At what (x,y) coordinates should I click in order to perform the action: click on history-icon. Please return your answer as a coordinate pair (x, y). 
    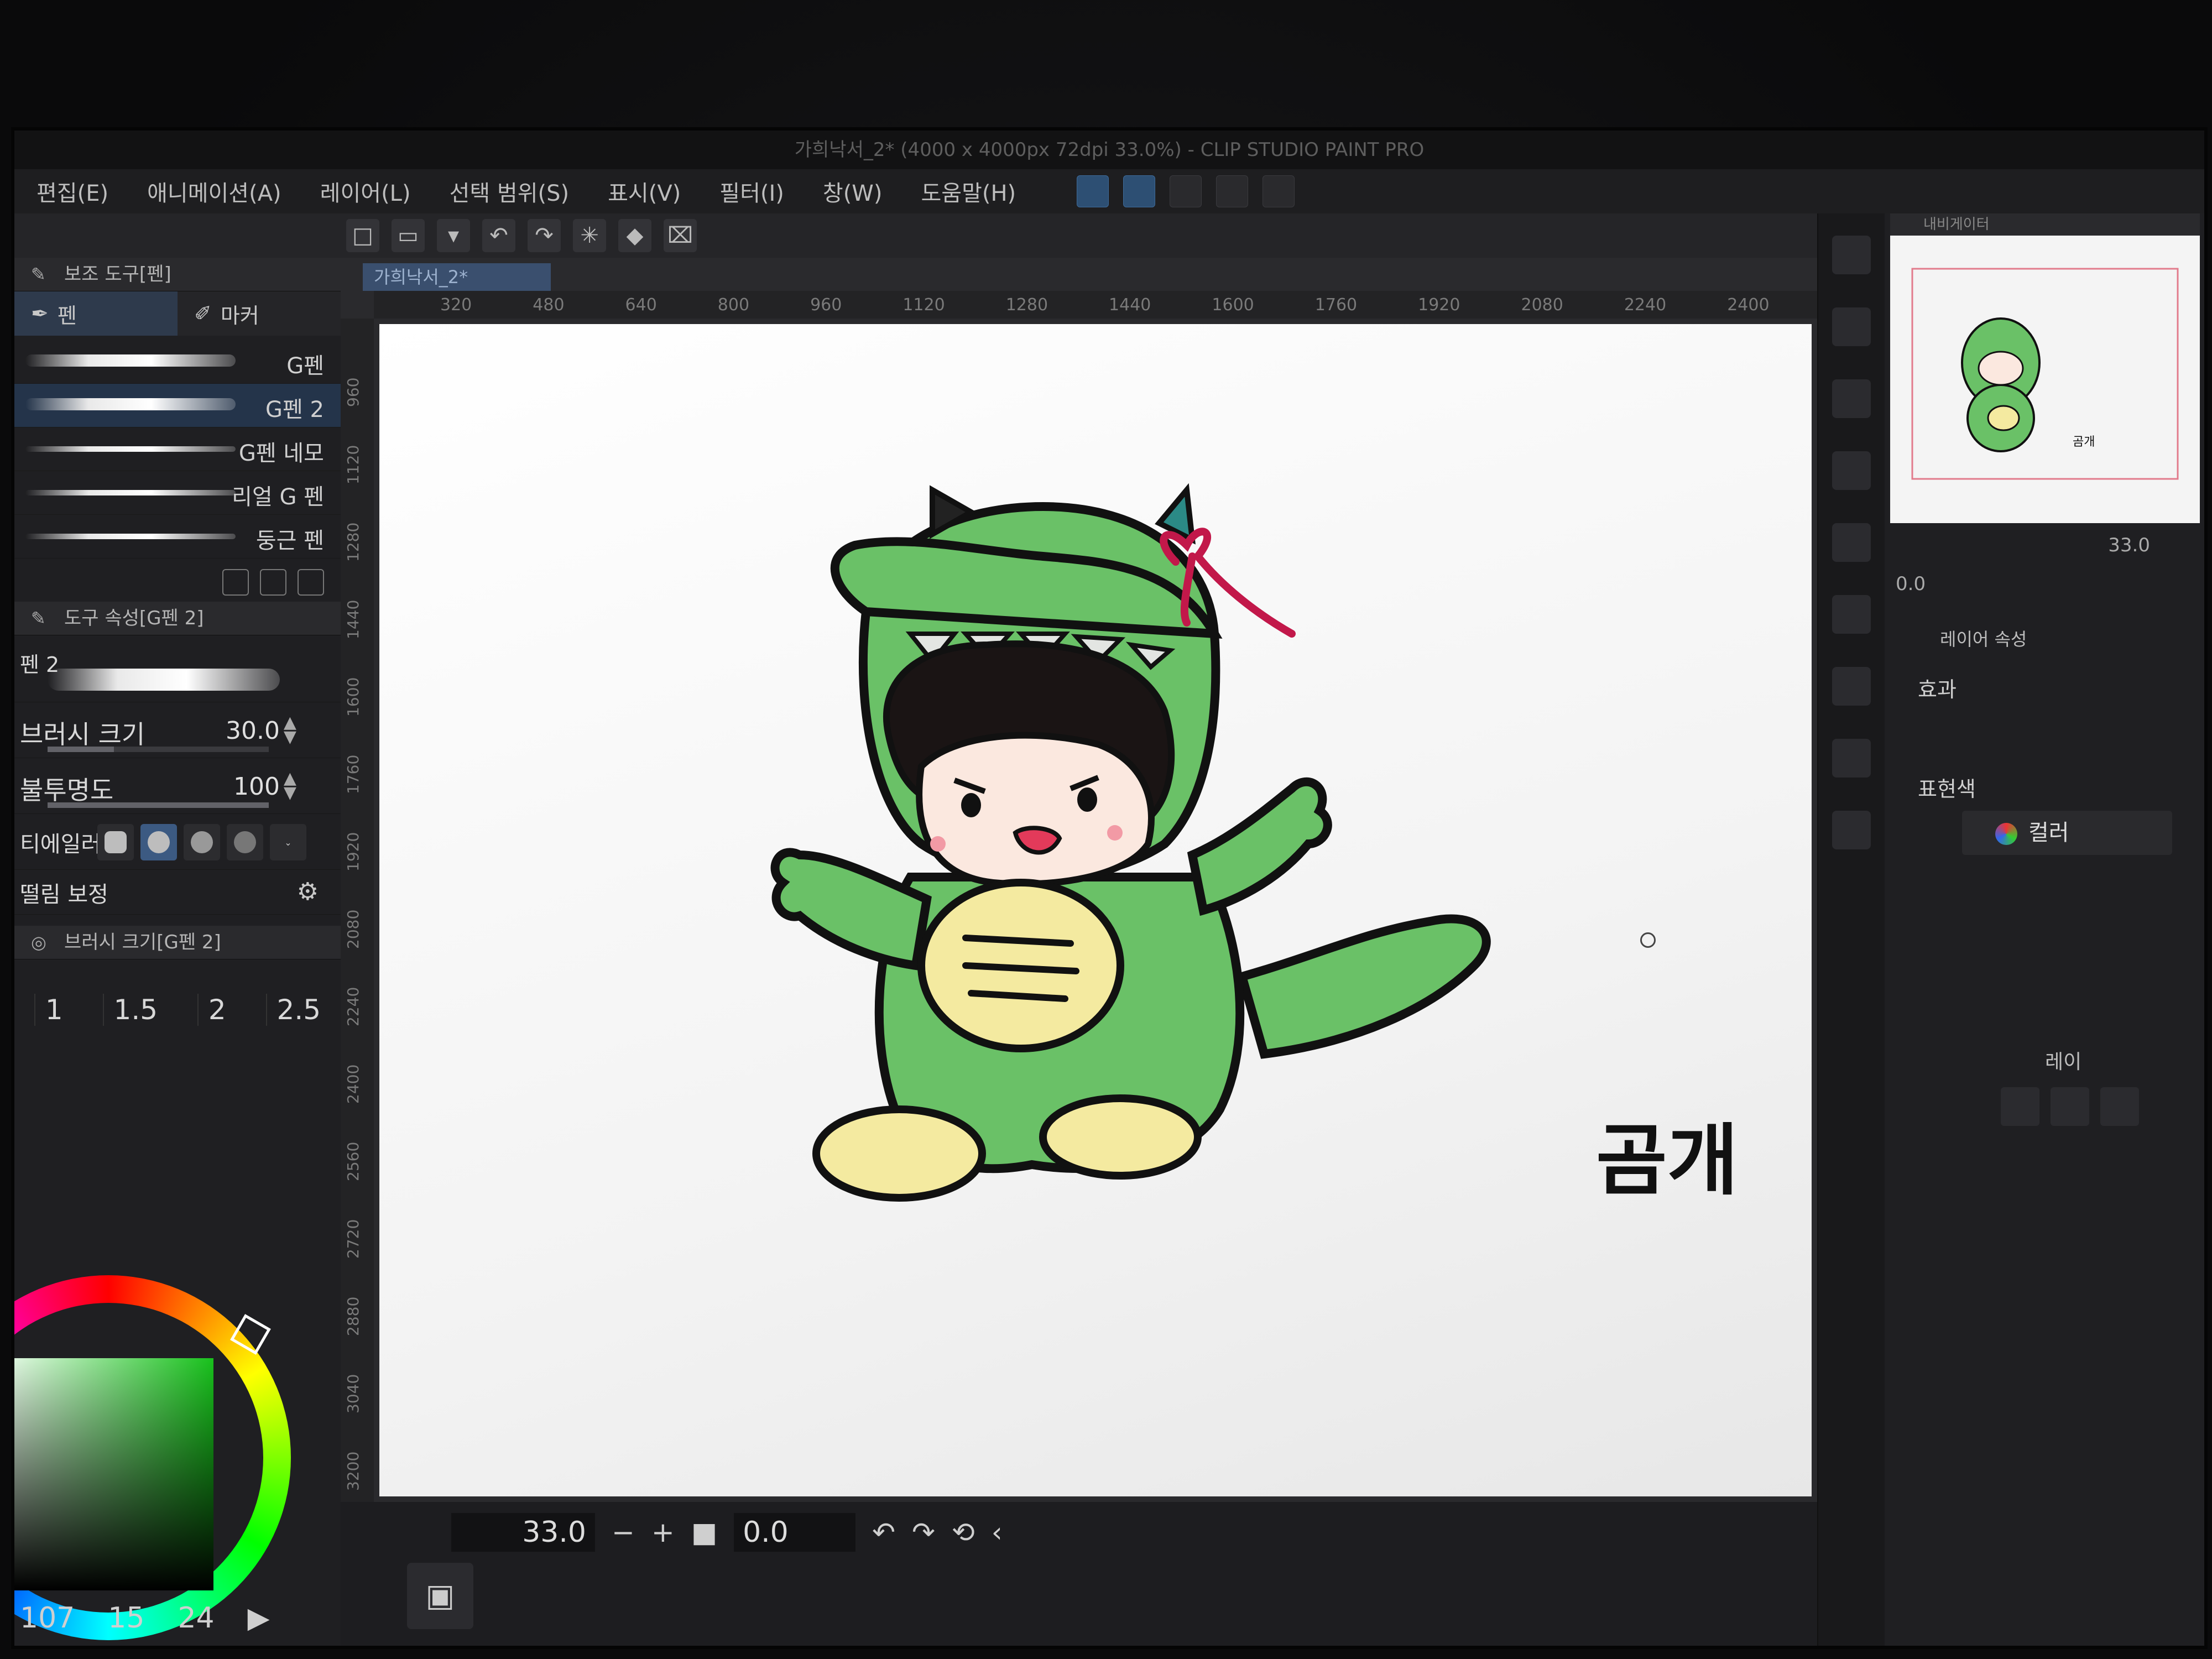
    Looking at the image, I should click on (1852, 615).